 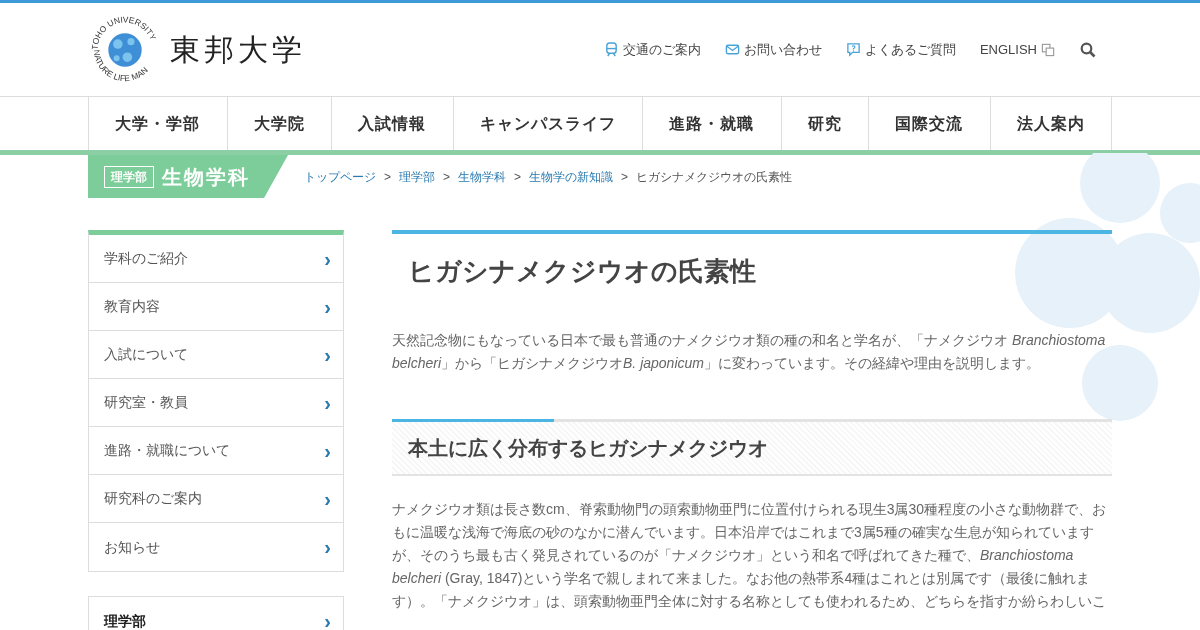 I want to click on faculty-label: 理学部, so click(x=129, y=176).